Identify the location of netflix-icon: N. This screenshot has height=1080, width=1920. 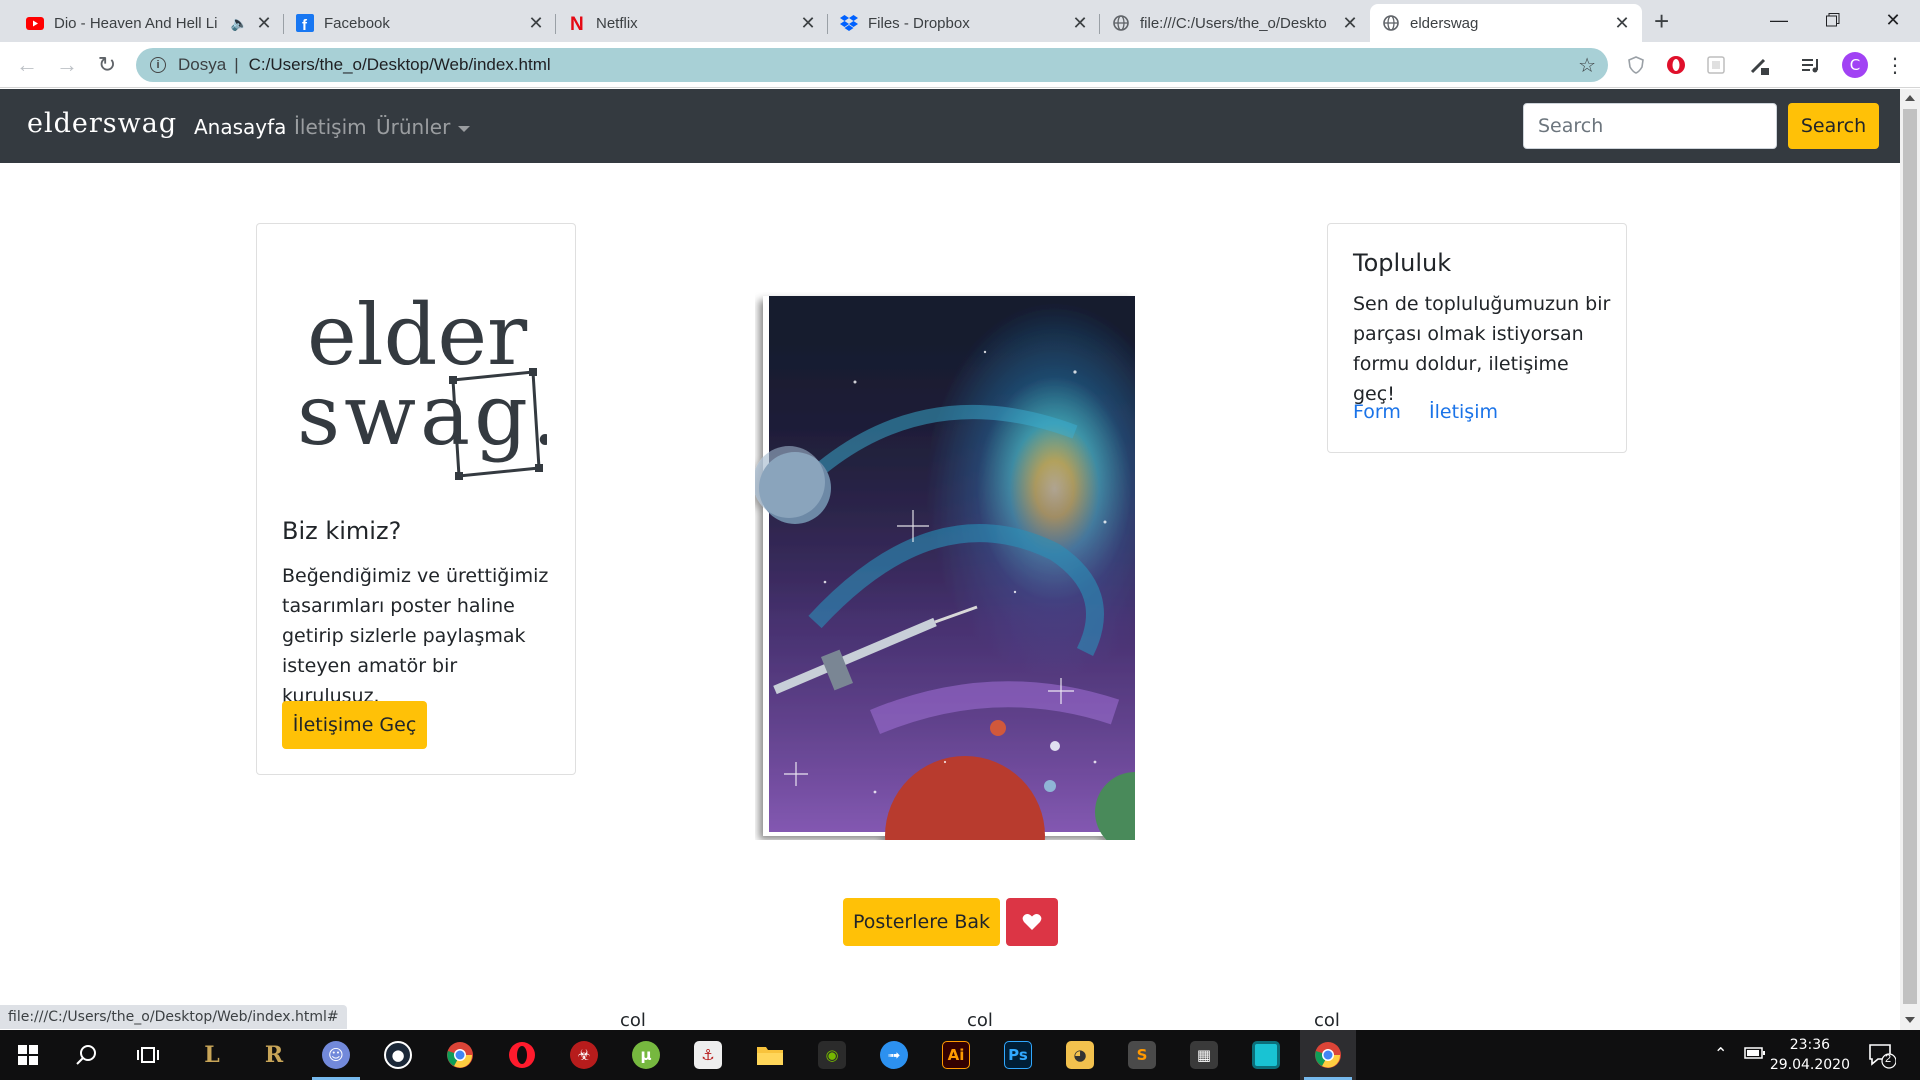
(577, 23).